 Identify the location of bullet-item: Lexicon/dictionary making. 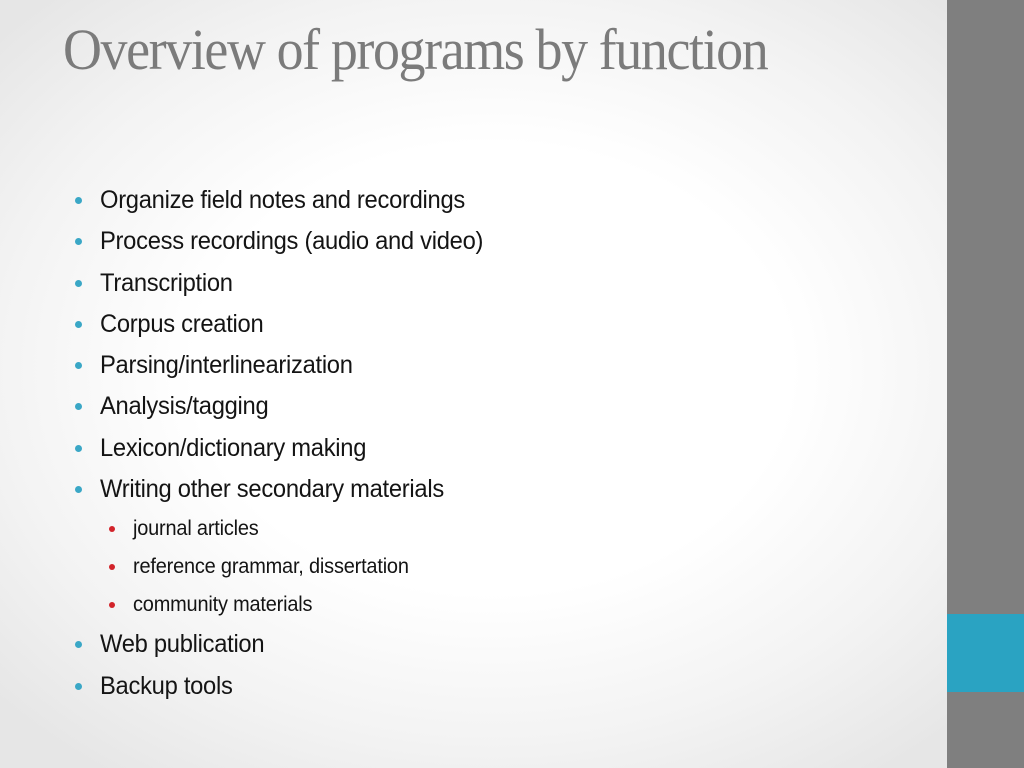
(287, 449).